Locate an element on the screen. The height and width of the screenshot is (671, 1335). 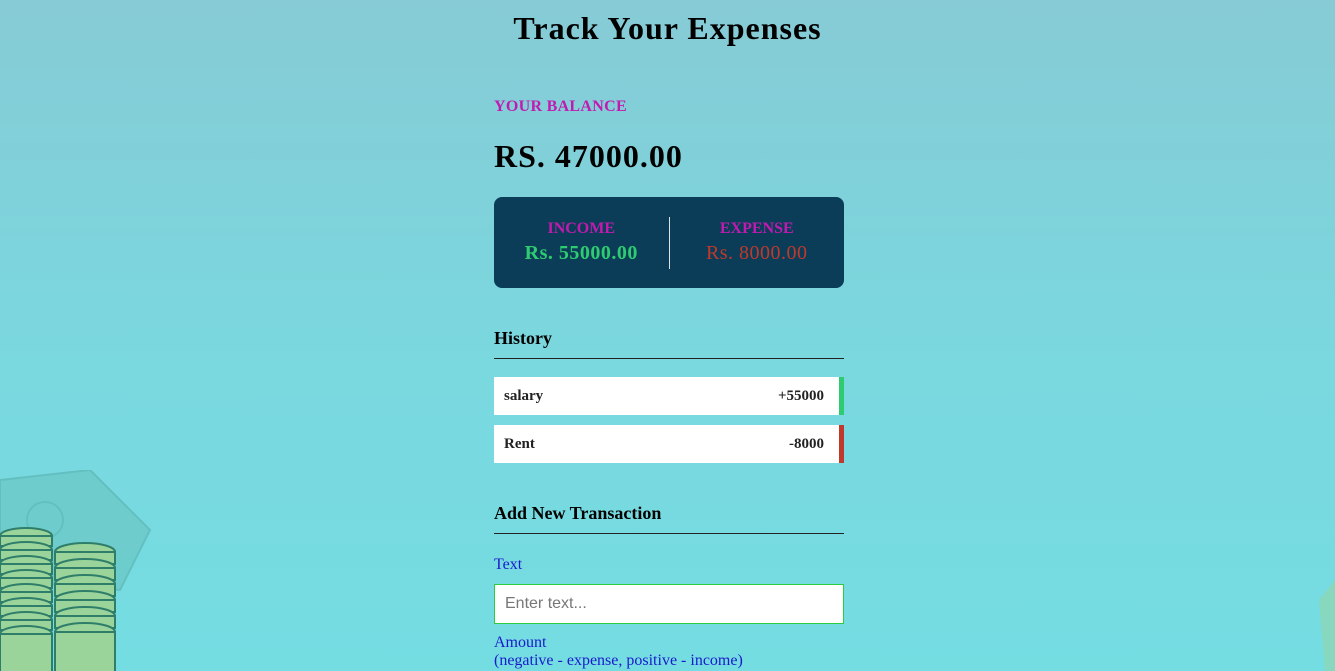
page-title: Track Your Expenses is located at coordinates (667, 28).